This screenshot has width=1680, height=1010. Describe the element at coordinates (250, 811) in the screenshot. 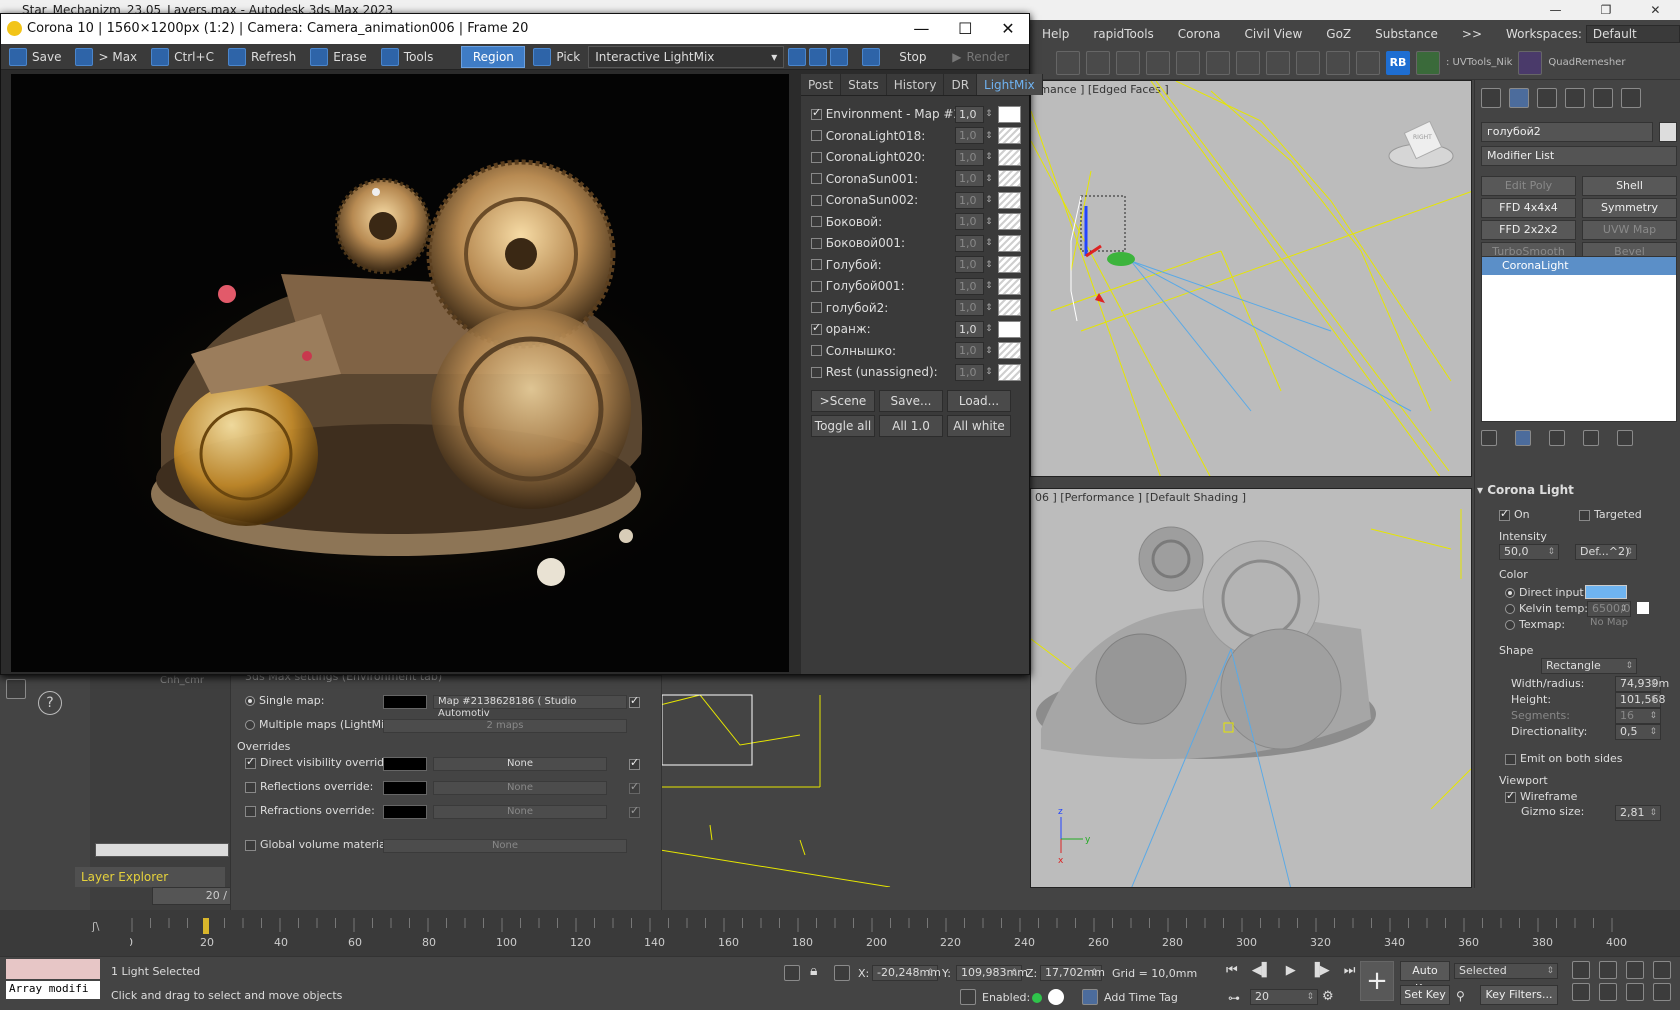

I see `refractions-box` at that location.